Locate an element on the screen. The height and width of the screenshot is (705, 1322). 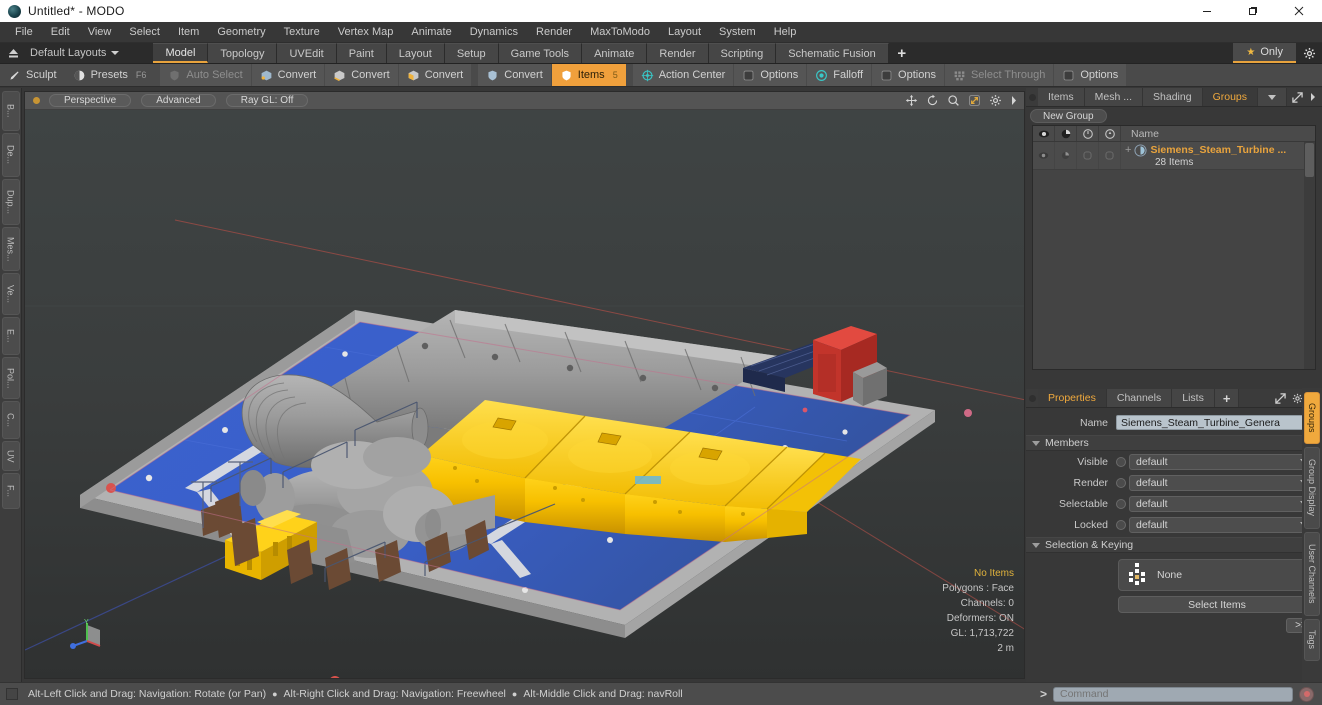
rtab-items: Items is located at coordinates (1061, 97).